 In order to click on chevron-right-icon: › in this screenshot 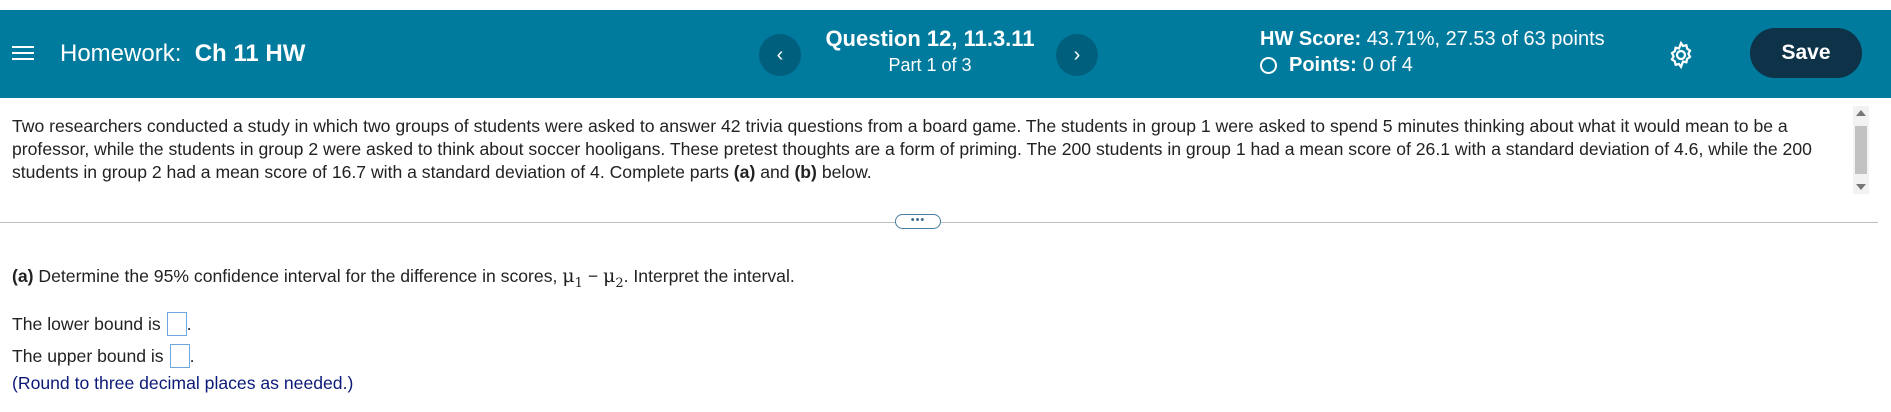, I will do `click(1077, 54)`.